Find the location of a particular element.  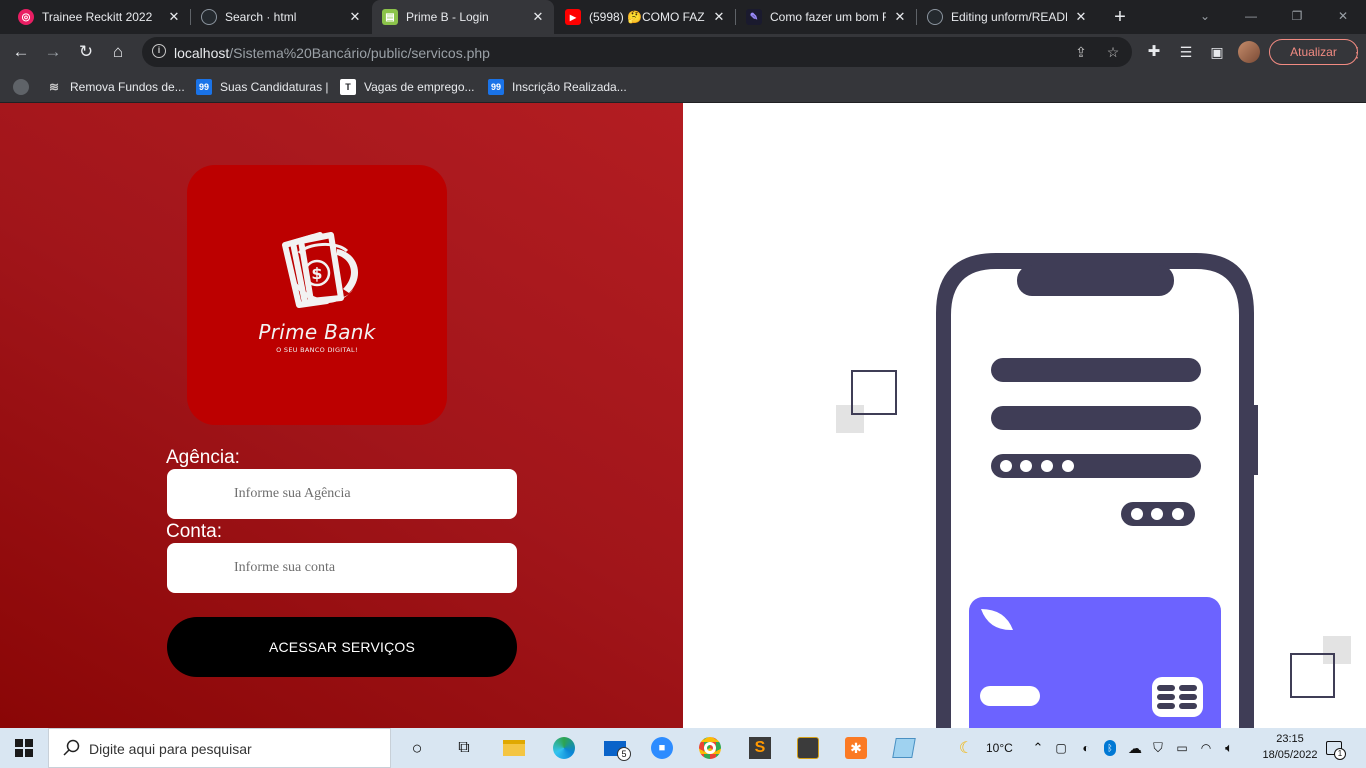

volume-icon: 🔈︎ is located at coordinates (1229, 748).